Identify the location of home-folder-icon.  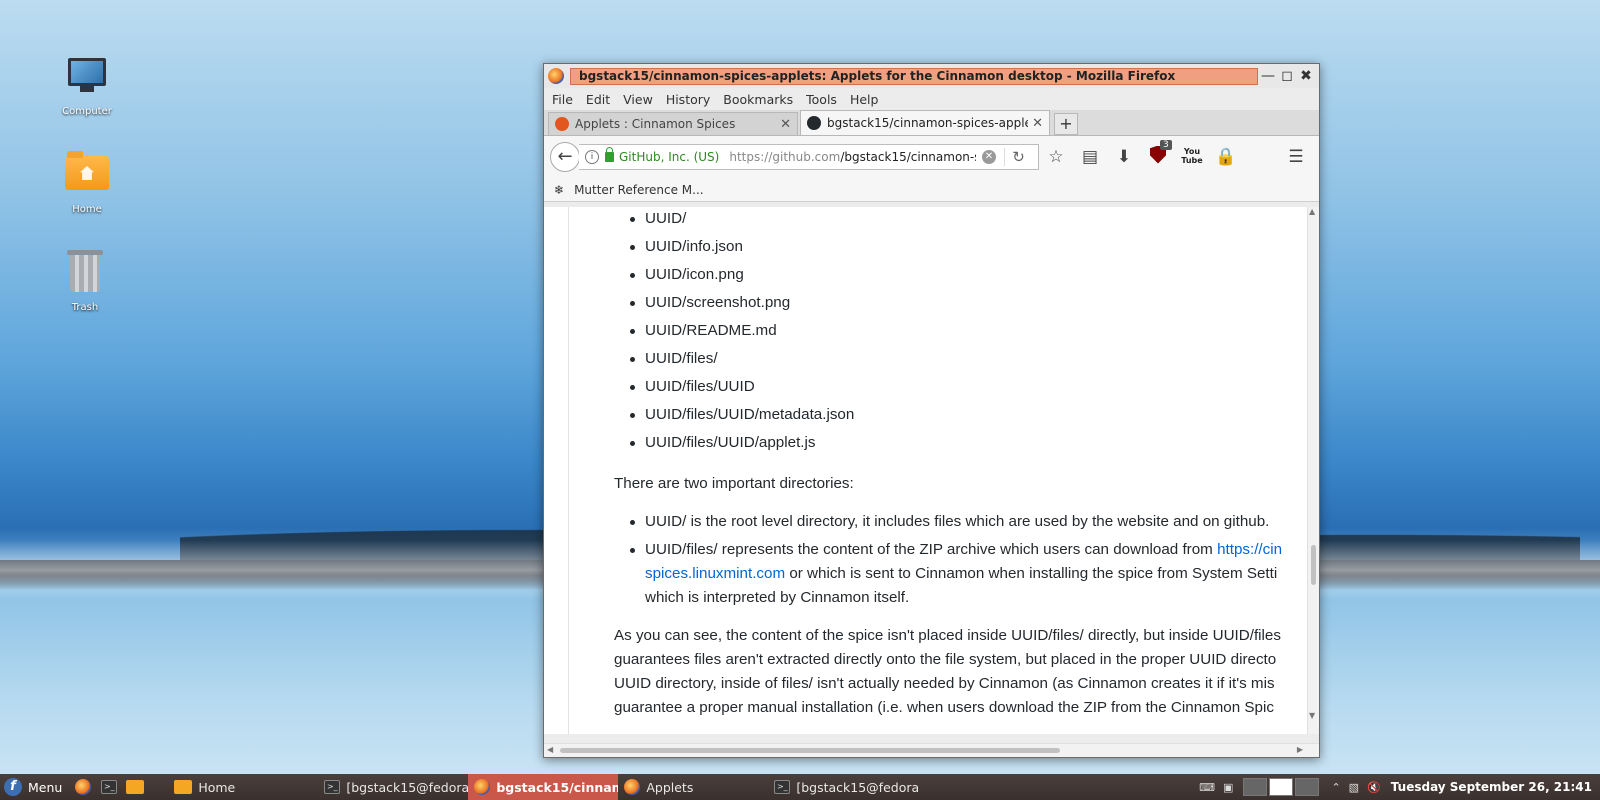
(87, 175).